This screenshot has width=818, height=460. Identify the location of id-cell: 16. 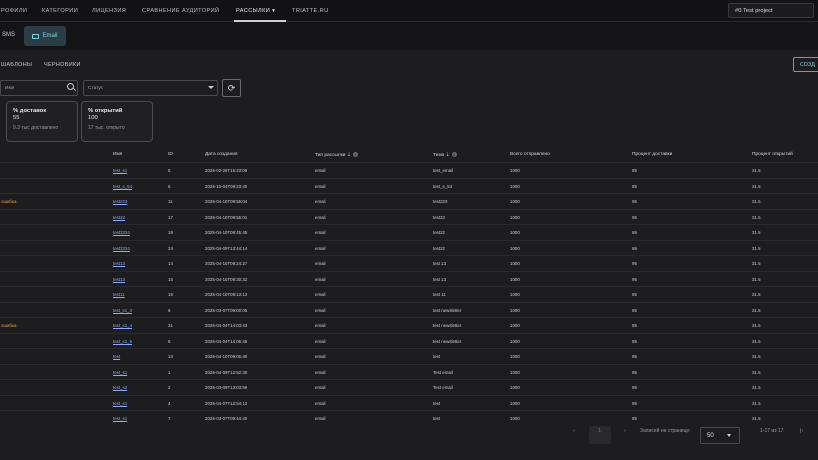
(170, 294).